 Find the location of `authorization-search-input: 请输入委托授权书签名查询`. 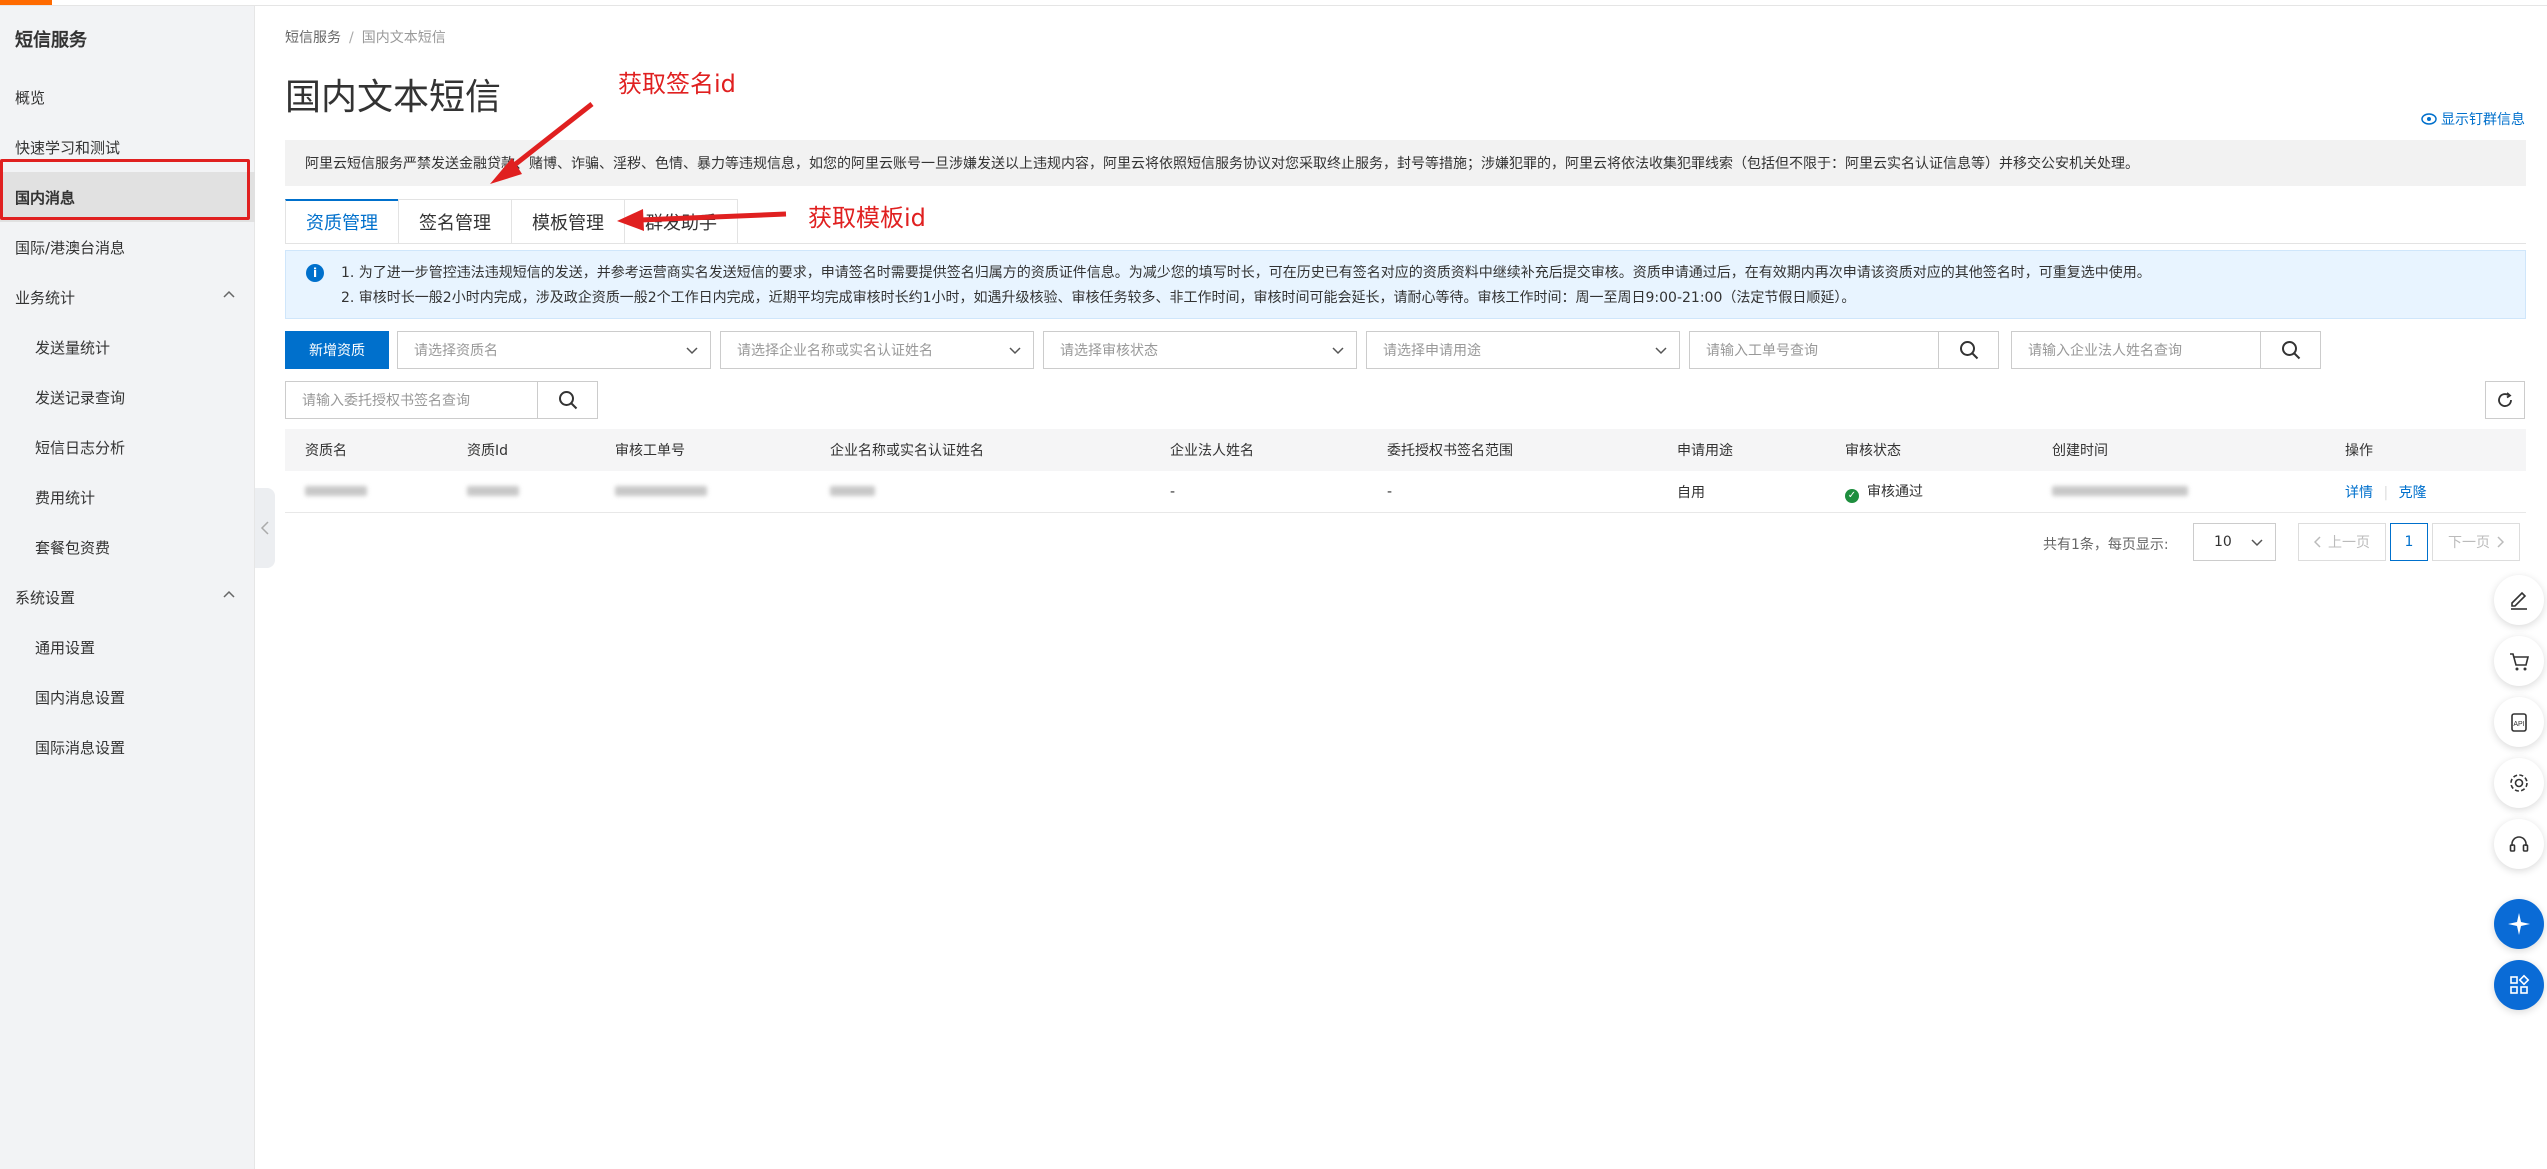

authorization-search-input: 请输入委托授权书签名查询 is located at coordinates (411, 400).